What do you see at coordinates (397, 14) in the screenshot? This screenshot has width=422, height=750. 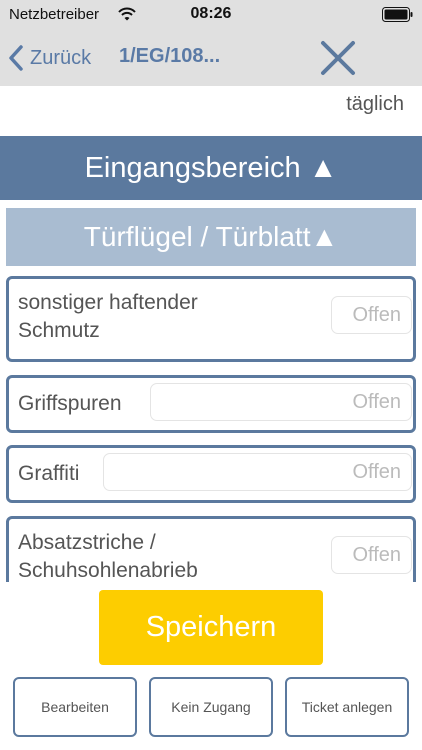 I see `battery-icon` at bounding box center [397, 14].